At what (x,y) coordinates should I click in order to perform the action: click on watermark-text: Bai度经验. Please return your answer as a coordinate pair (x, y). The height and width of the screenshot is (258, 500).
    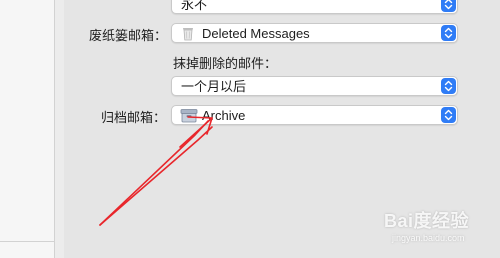
    Looking at the image, I should click on (427, 221).